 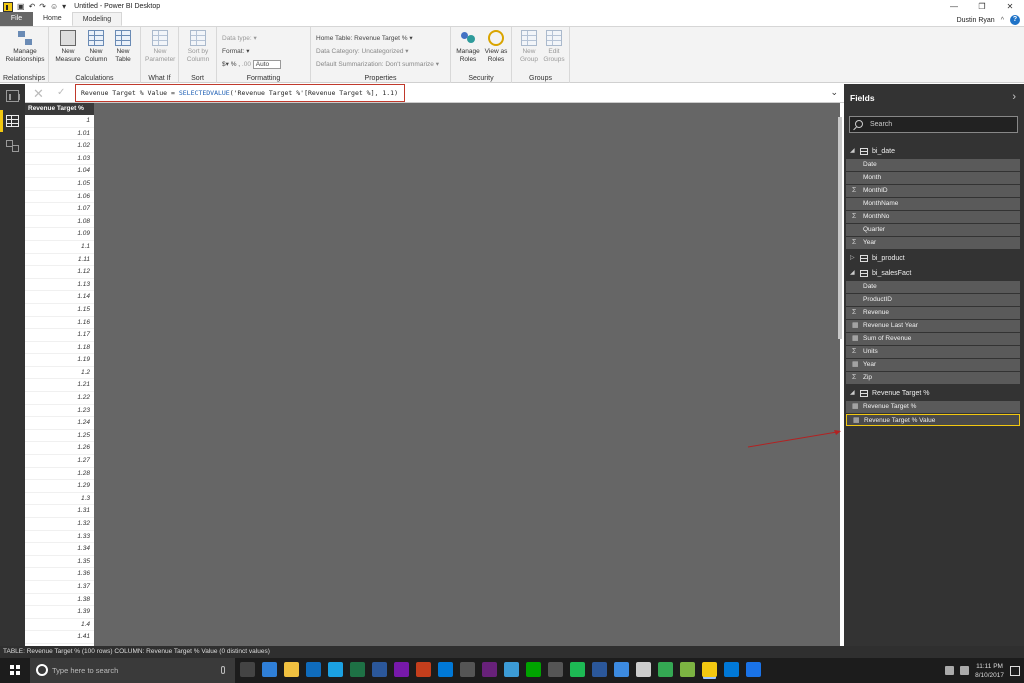 What do you see at coordinates (965, 670) in the screenshot?
I see `volume-icon` at bounding box center [965, 670].